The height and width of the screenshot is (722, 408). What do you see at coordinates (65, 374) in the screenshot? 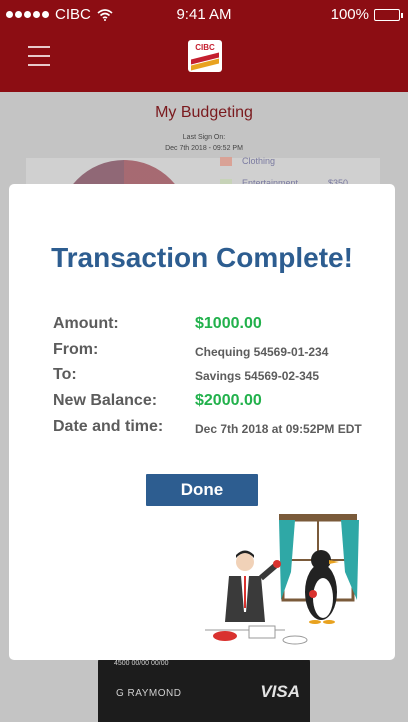
I see `to-label: To:` at bounding box center [65, 374].